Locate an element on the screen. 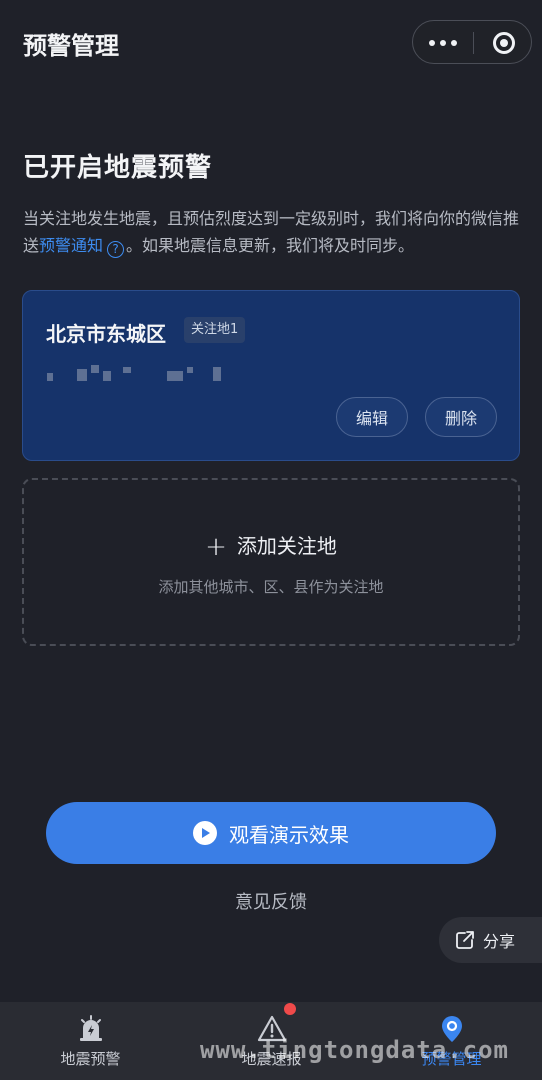 This screenshot has height=1080, width=542. add-location-card: + 添加关注地 添加其他城市、区、县作为关注地 is located at coordinates (271, 562).